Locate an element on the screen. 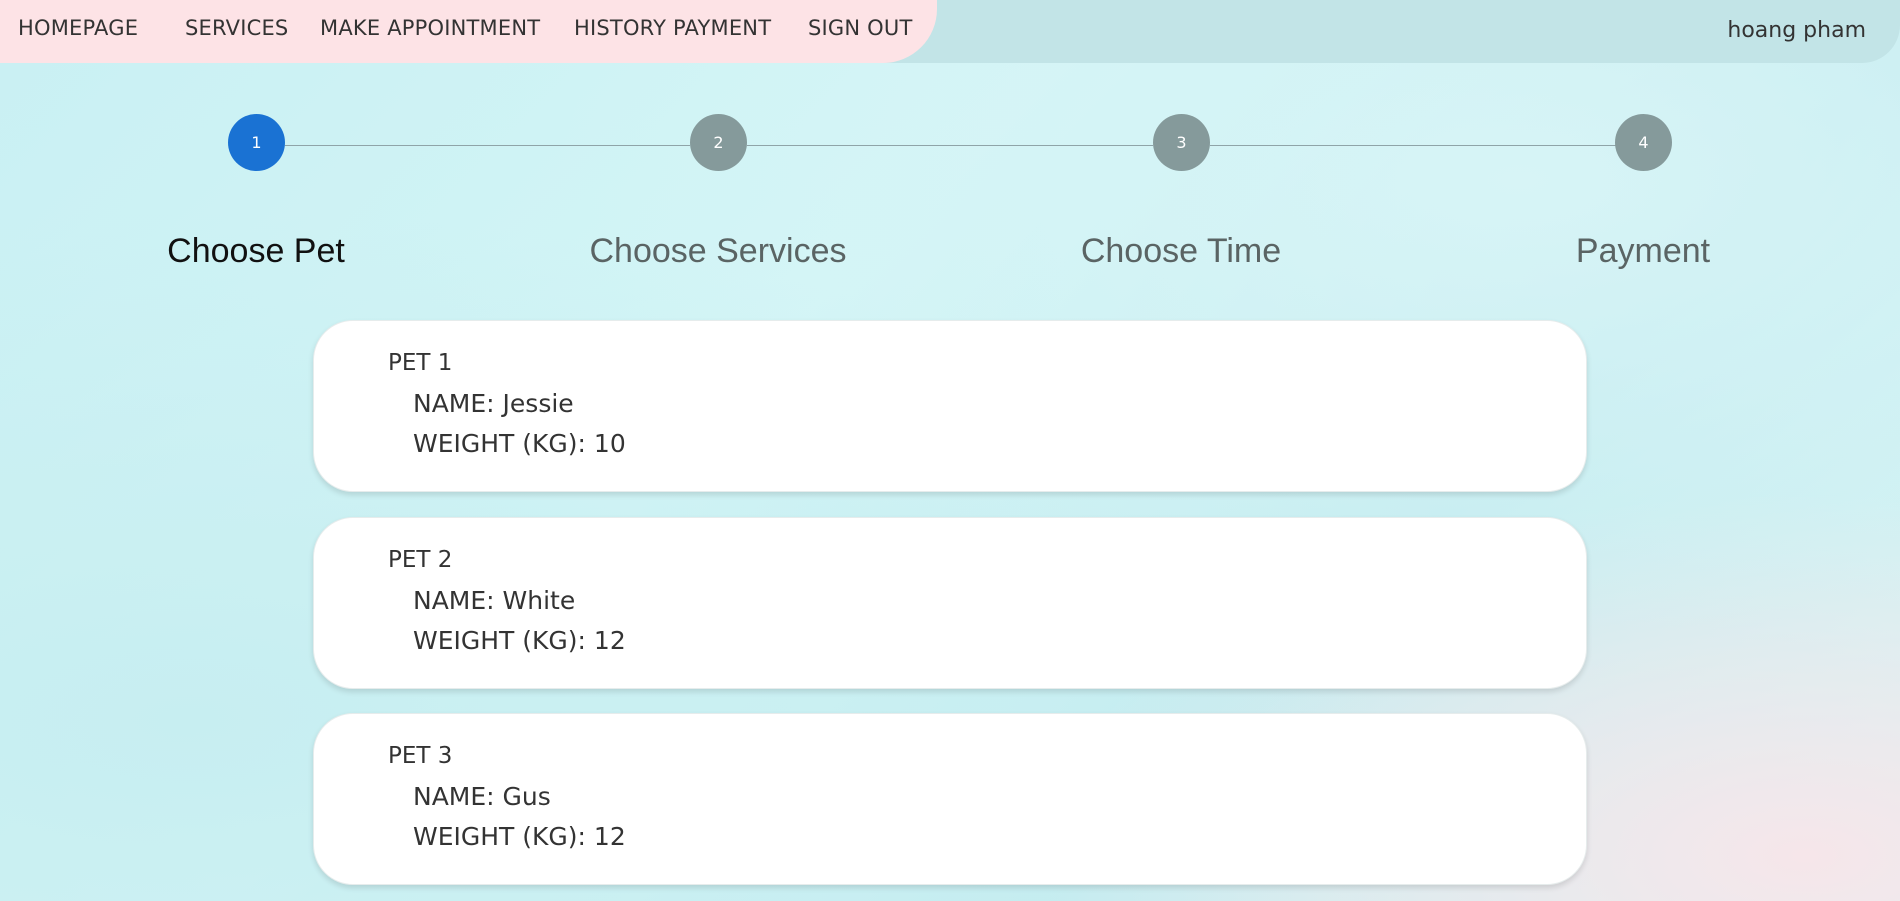  pet-name-value: White is located at coordinates (539, 600).